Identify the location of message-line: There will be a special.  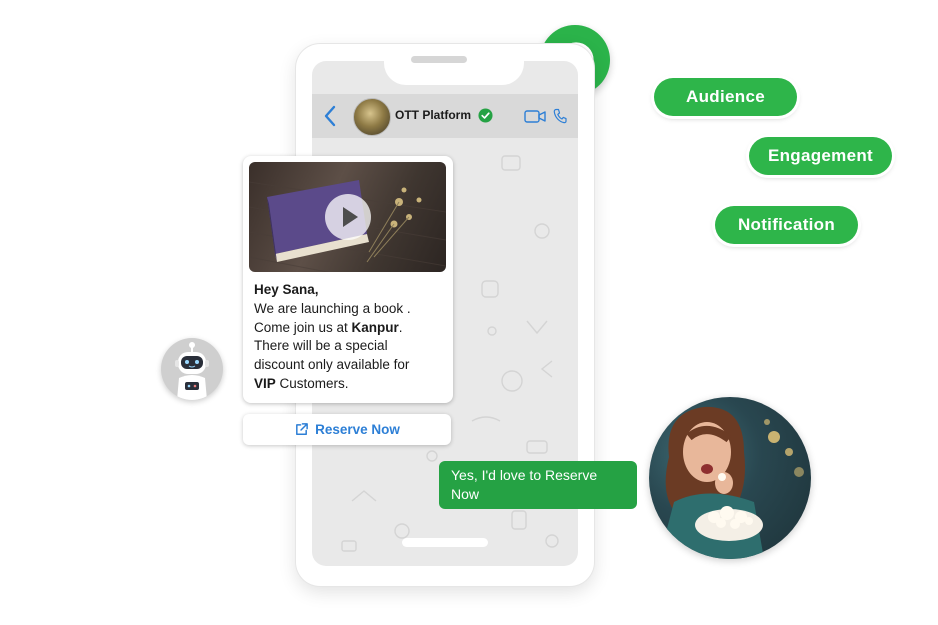
(321, 346).